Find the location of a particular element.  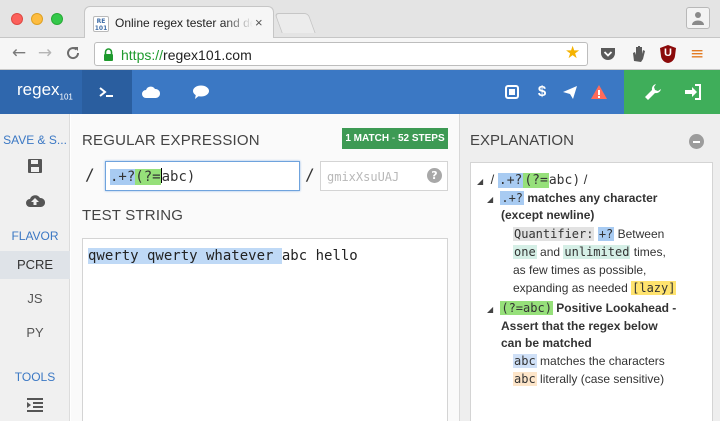

pocket-icon is located at coordinates (608, 54).